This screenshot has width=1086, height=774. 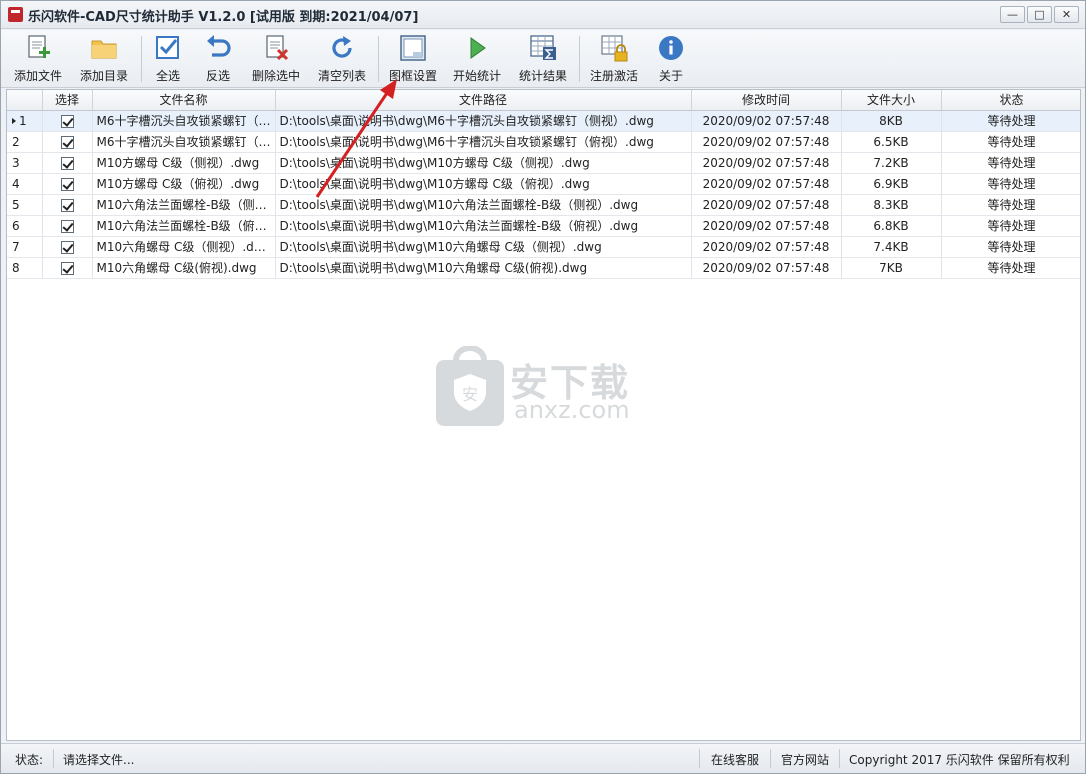 I want to click on refresh-icon, so click(x=342, y=47).